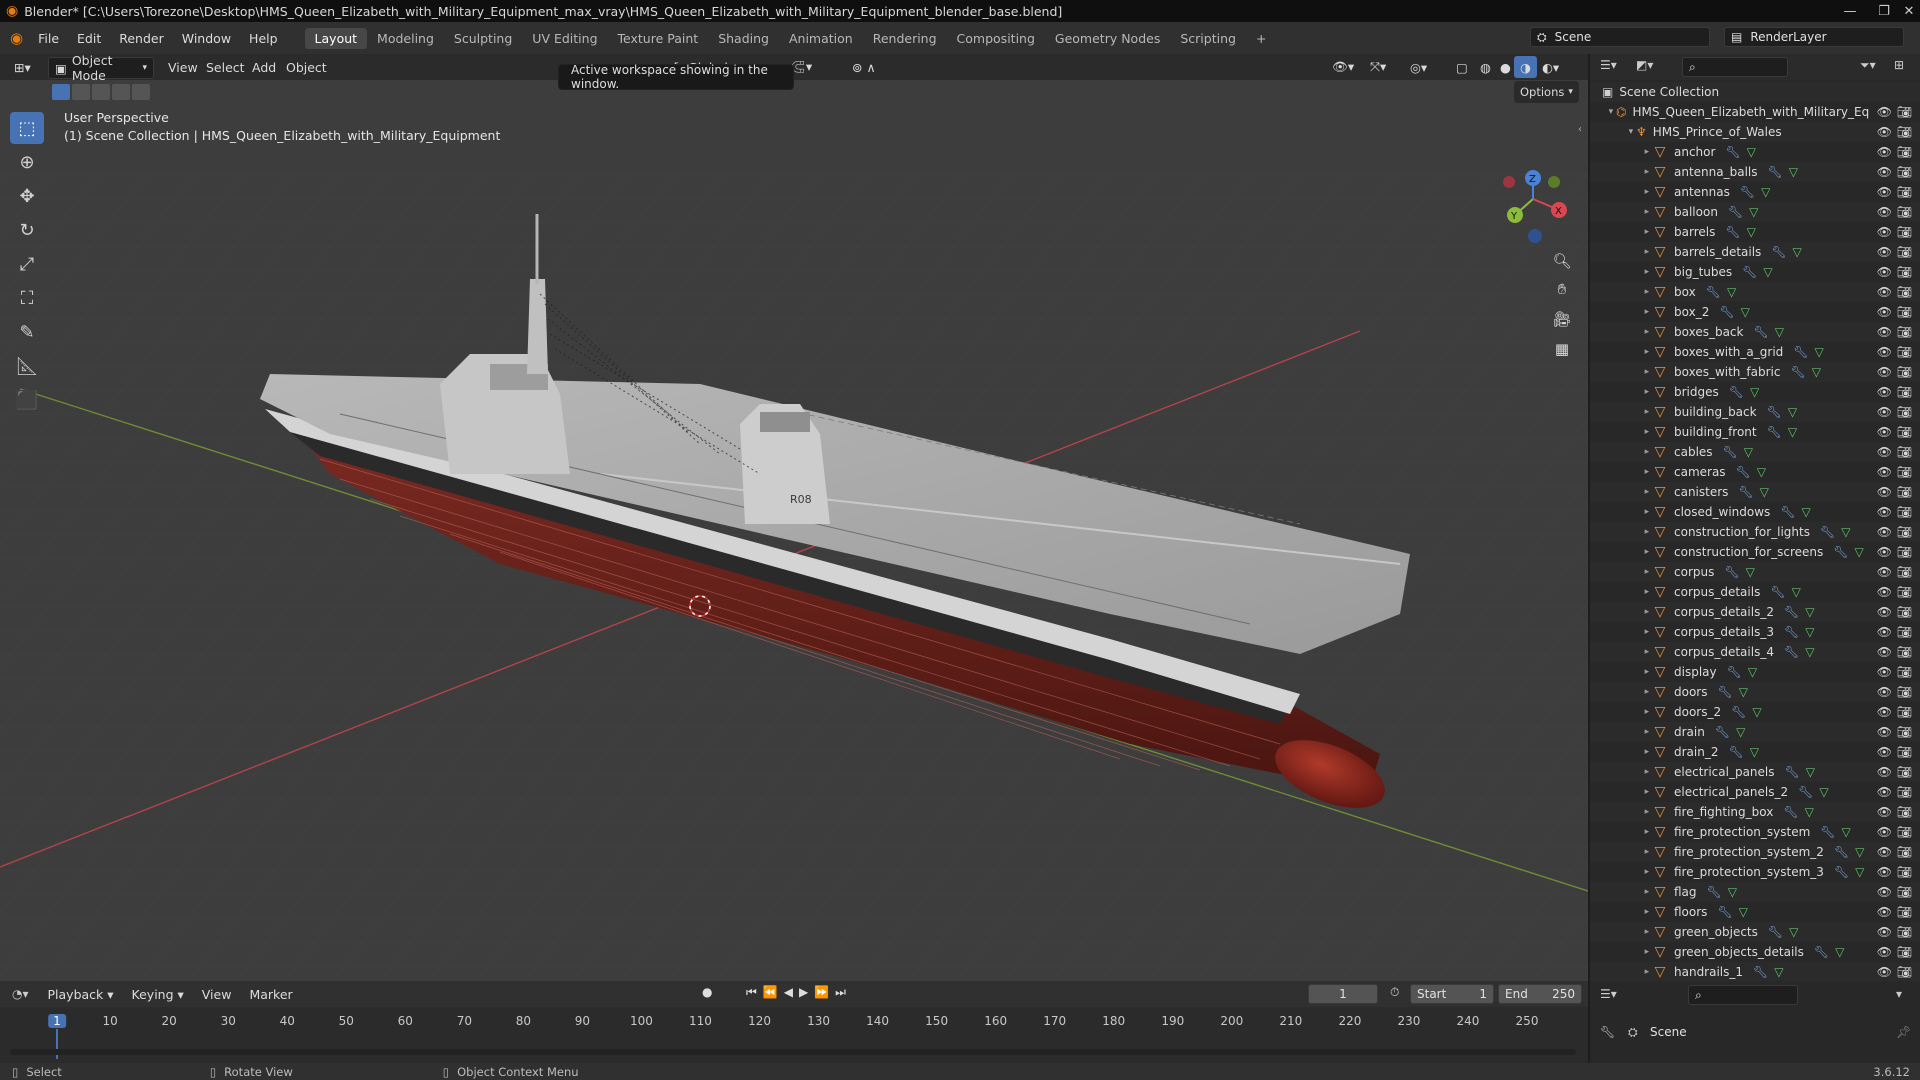 Image resolution: width=1920 pixels, height=1080 pixels. What do you see at coordinates (1378, 67) in the screenshot?
I see `gizmo-toggle-icon: ⤧▾` at bounding box center [1378, 67].